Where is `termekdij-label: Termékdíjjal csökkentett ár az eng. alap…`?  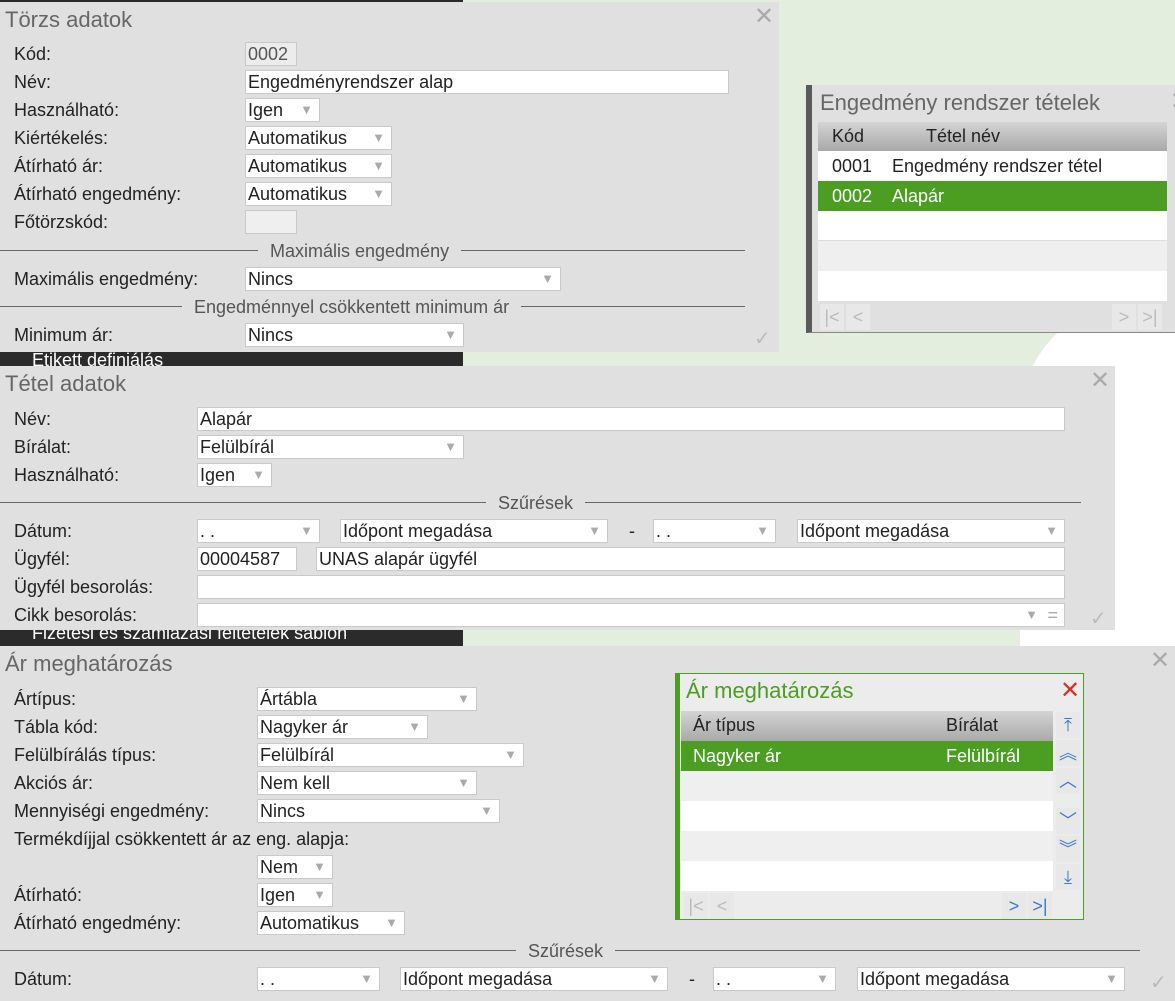 termekdij-label: Termékdíjjal csökkentett ár az eng. alap… is located at coordinates (182, 839).